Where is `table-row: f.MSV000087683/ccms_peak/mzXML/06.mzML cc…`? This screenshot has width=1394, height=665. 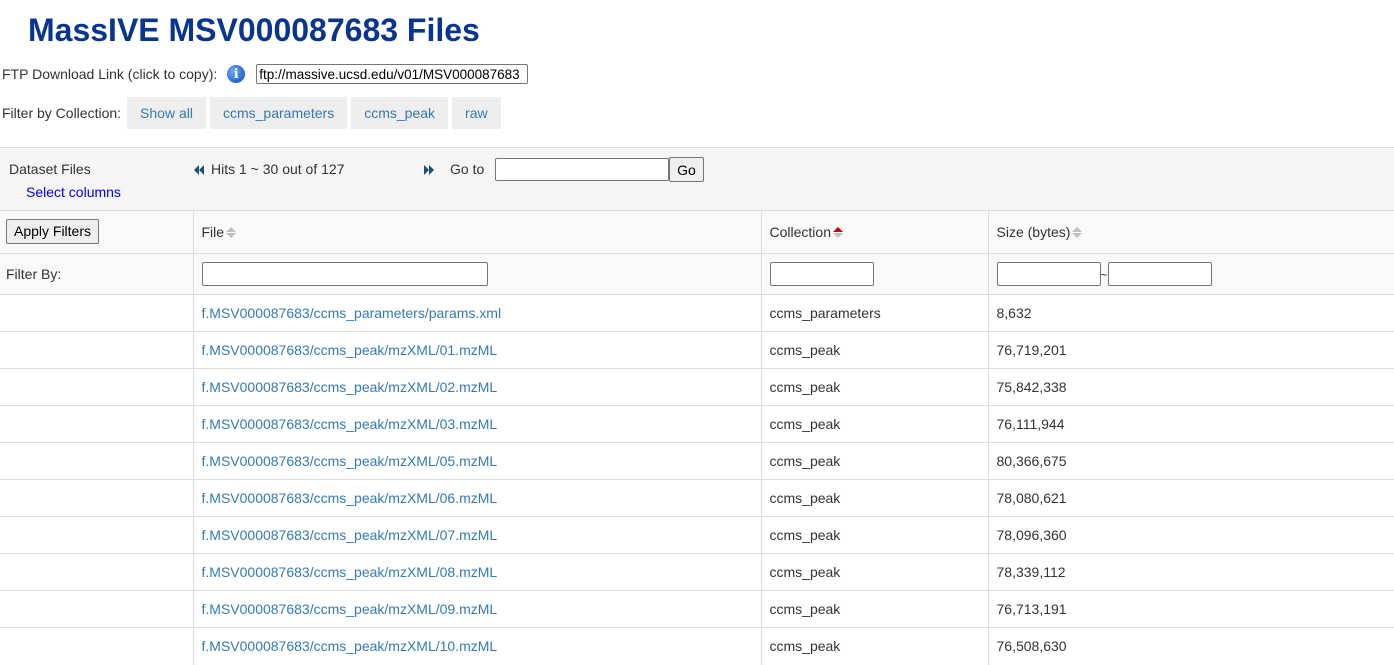 table-row: f.MSV000087683/ccms_peak/mzXML/06.mzML cc… is located at coordinates (697, 498).